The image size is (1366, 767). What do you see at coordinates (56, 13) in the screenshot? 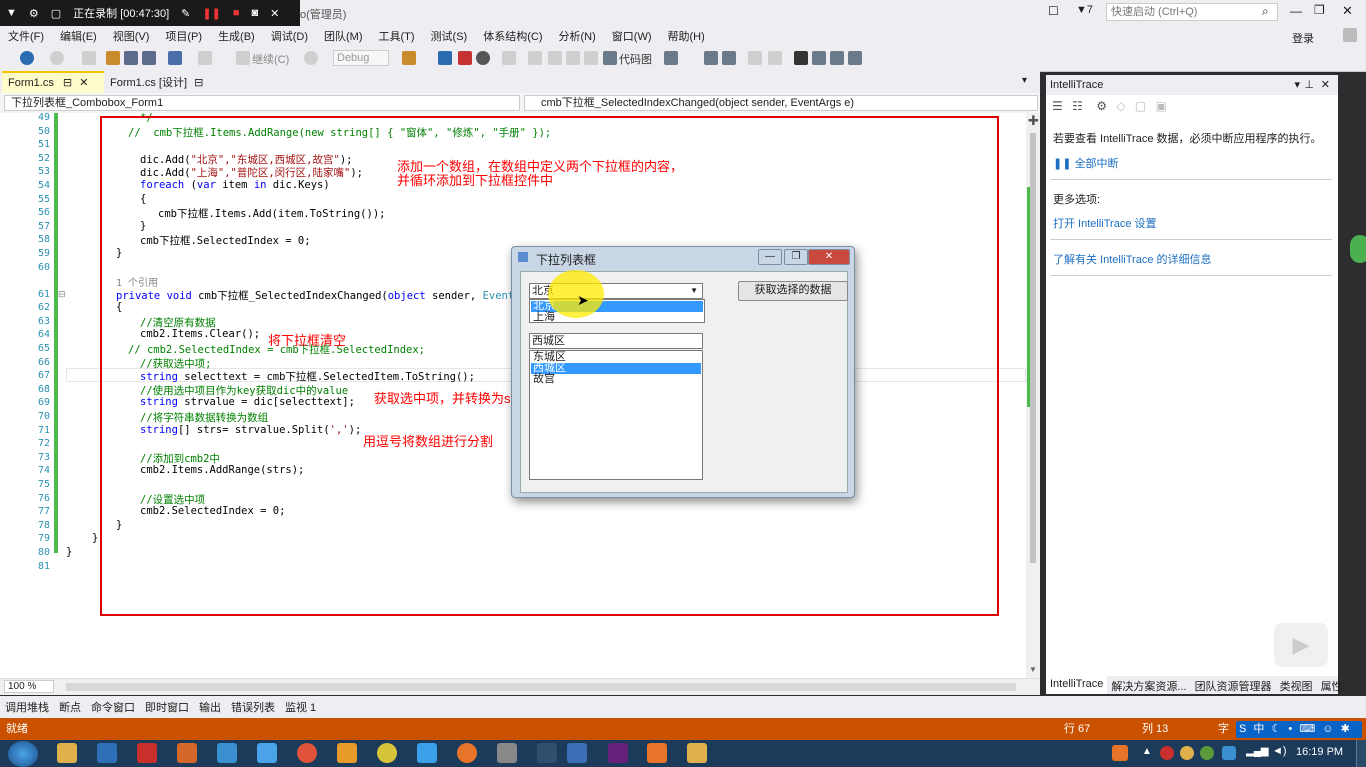
I see `recorder-window-icon: ▢` at bounding box center [56, 13].